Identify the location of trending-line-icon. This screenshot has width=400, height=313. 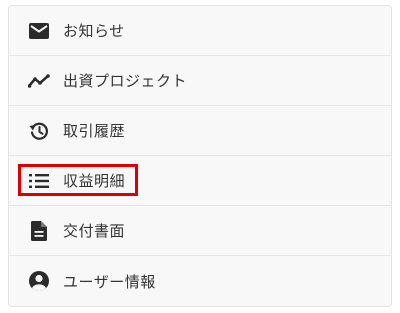
(39, 81).